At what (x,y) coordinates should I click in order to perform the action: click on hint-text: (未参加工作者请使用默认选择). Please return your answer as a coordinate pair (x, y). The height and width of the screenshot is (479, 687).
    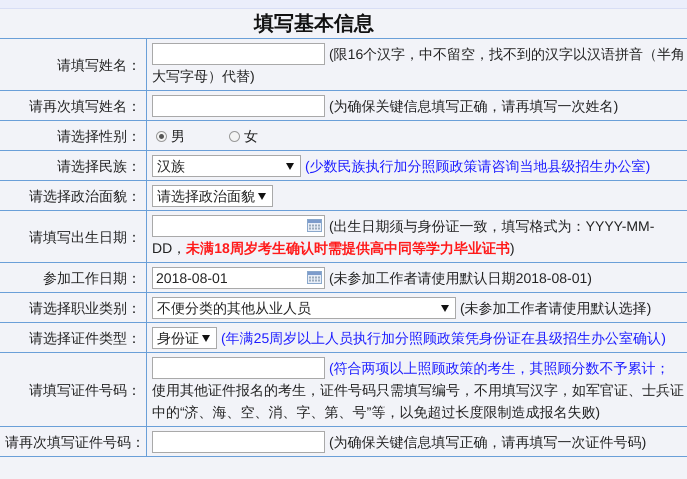
    Looking at the image, I should click on (556, 308).